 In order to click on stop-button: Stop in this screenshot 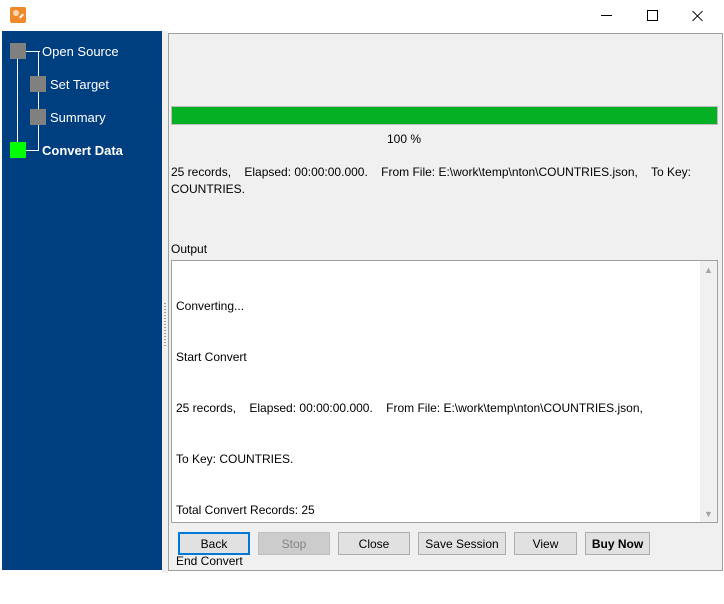, I will do `click(294, 543)`.